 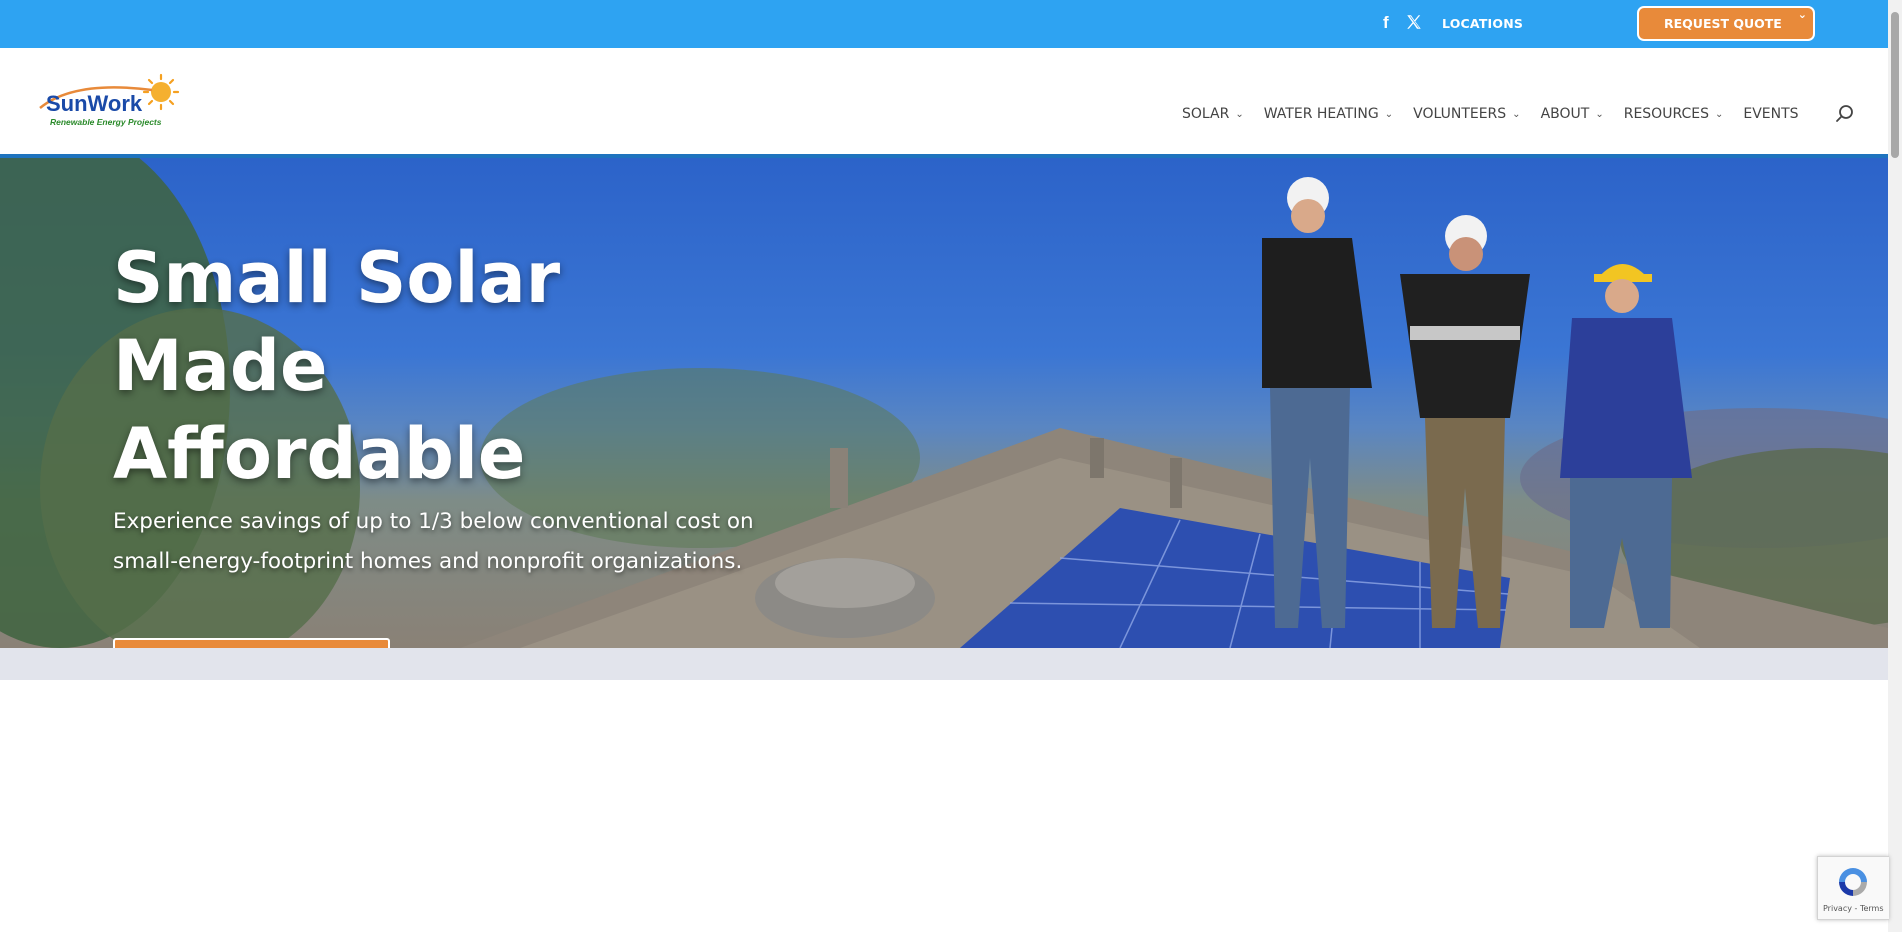 I want to click on nav-volunteers-label: VOLUNTEERS, so click(x=1460, y=114).